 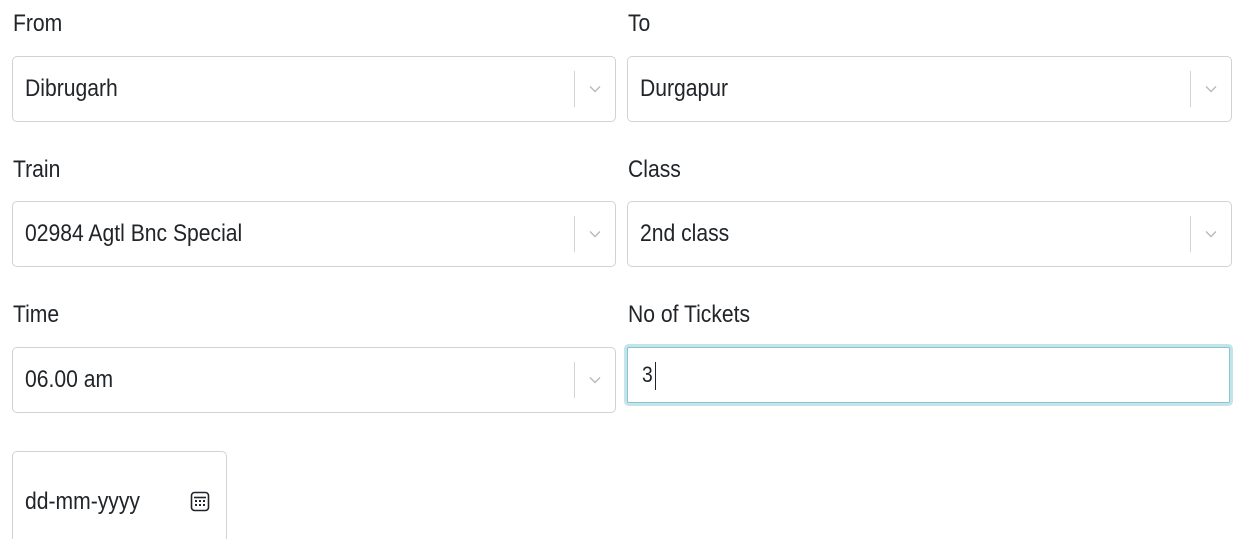 I want to click on from-label: From, so click(x=38, y=23).